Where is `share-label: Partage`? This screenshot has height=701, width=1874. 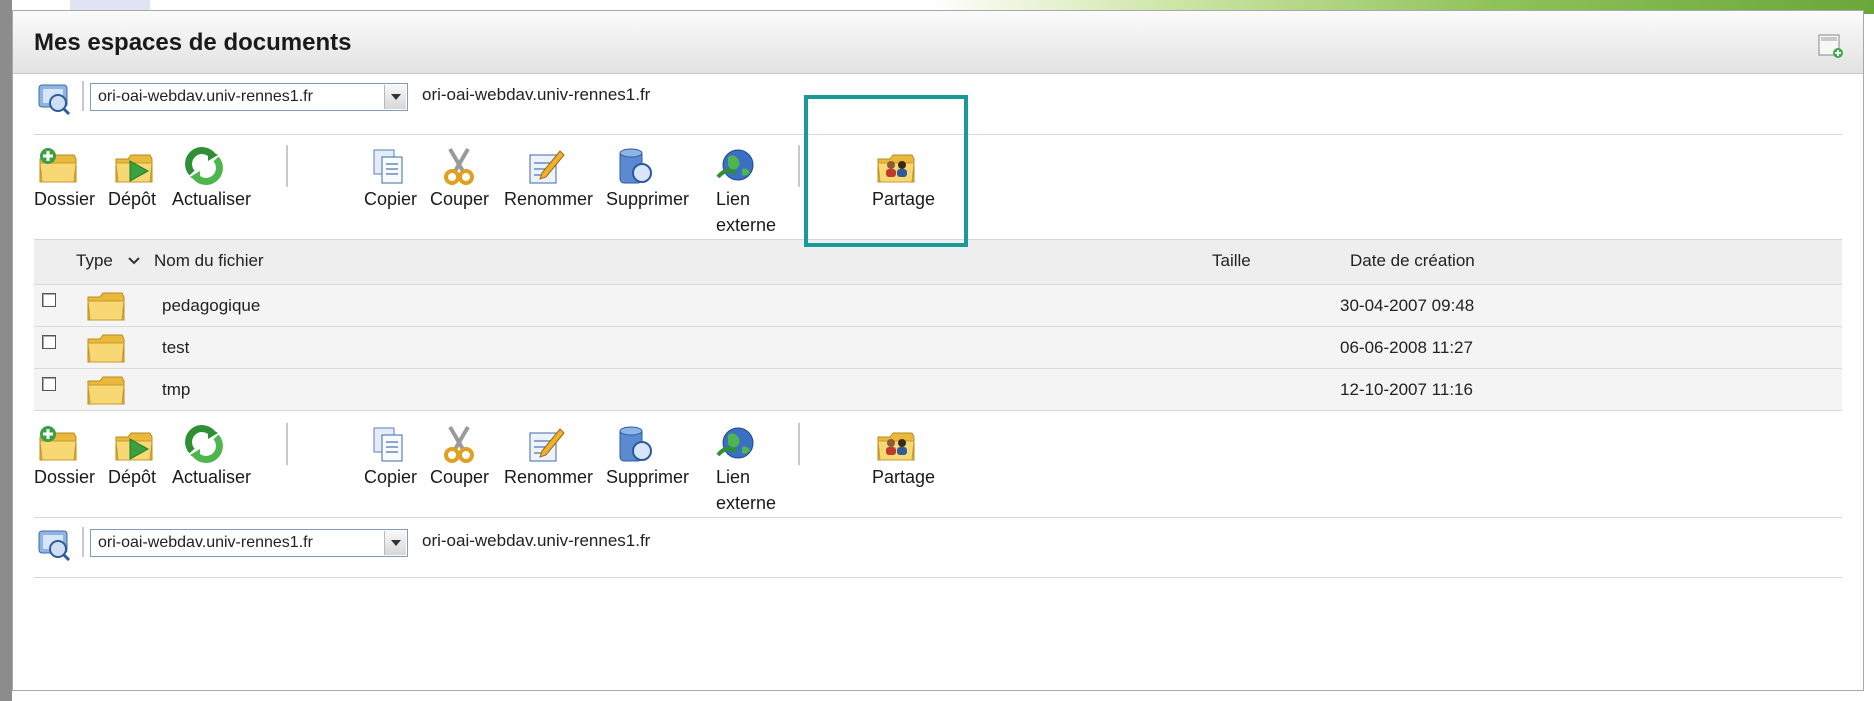 share-label: Partage is located at coordinates (904, 477).